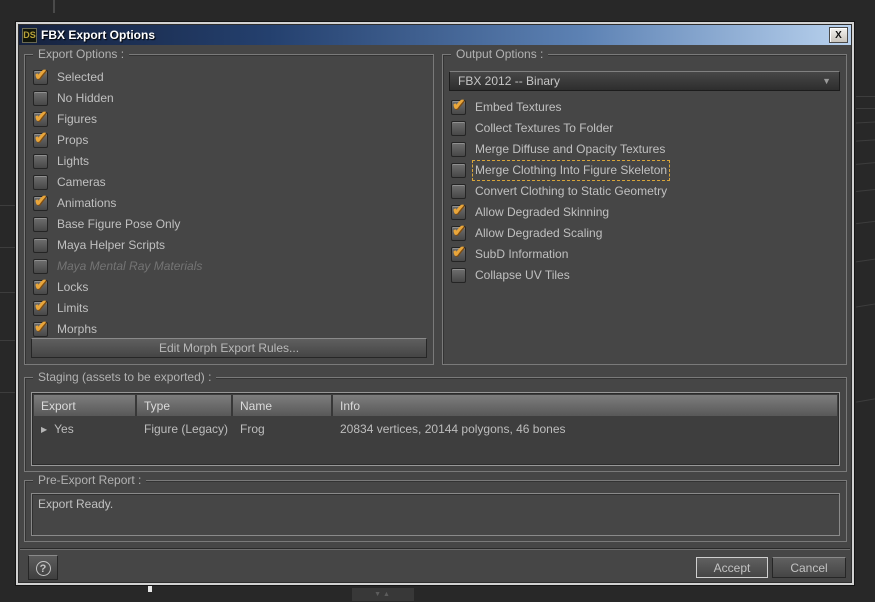  Describe the element at coordinates (732, 567) in the screenshot. I see `accept-button: Accept` at that location.